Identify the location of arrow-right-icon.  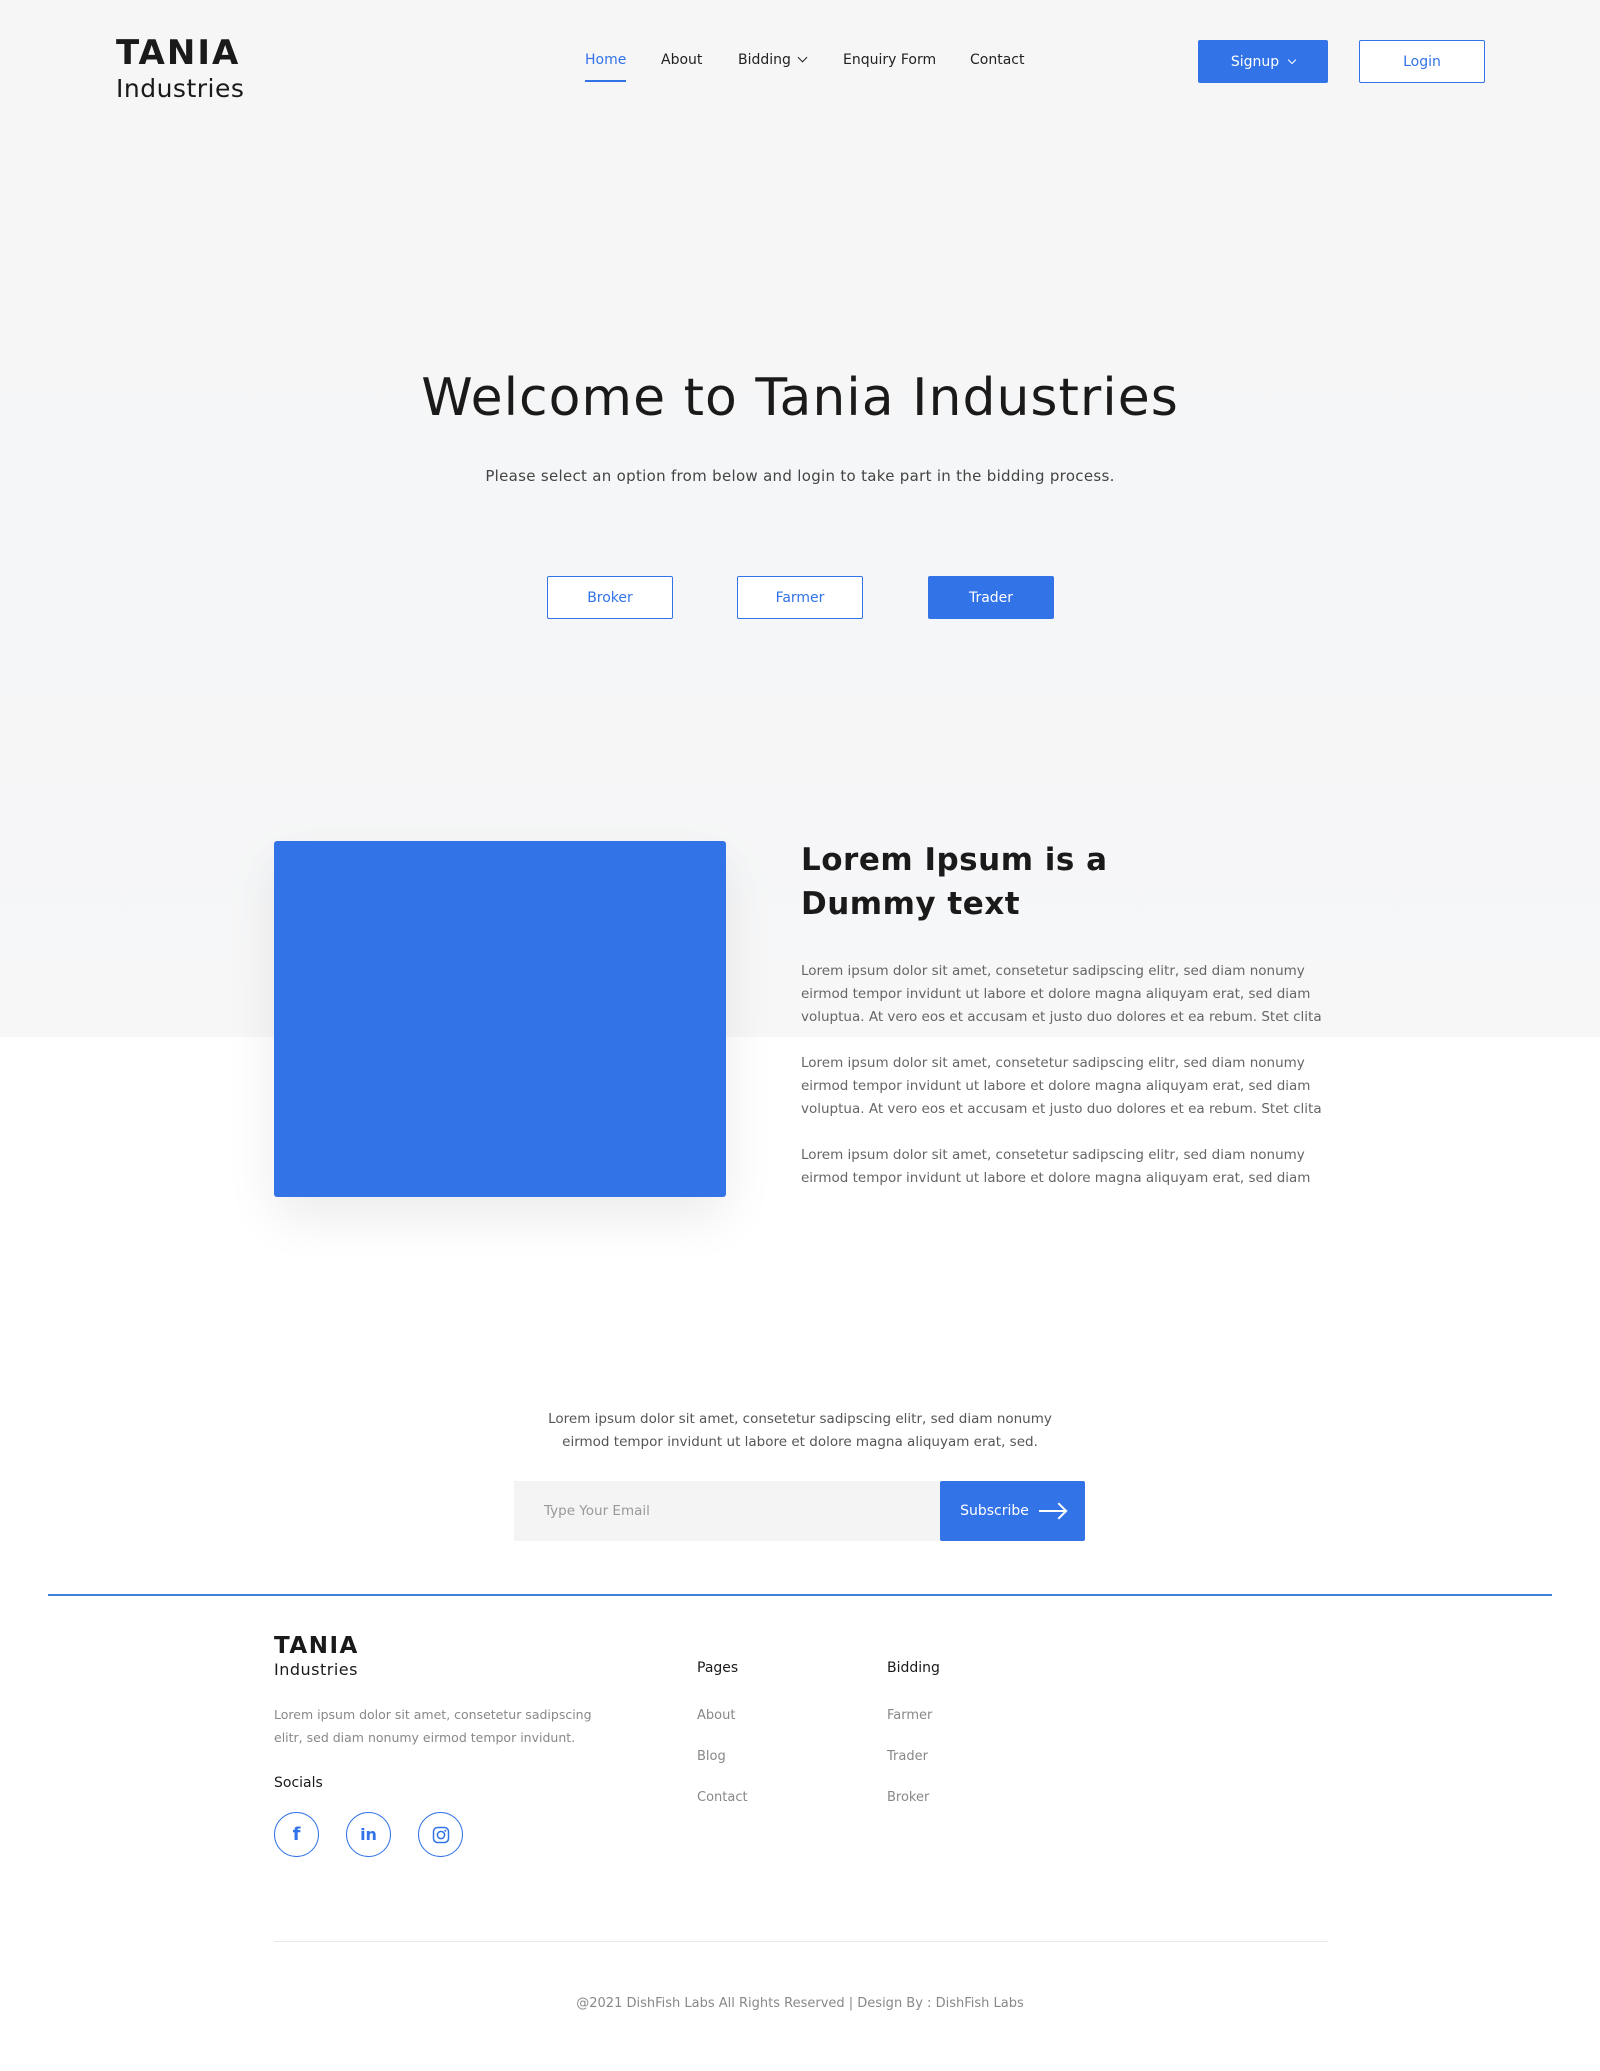
(1051, 1511).